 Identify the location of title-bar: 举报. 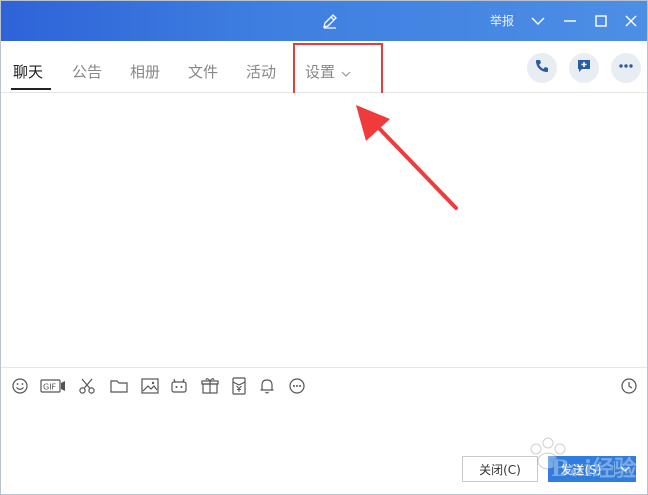
(324, 21).